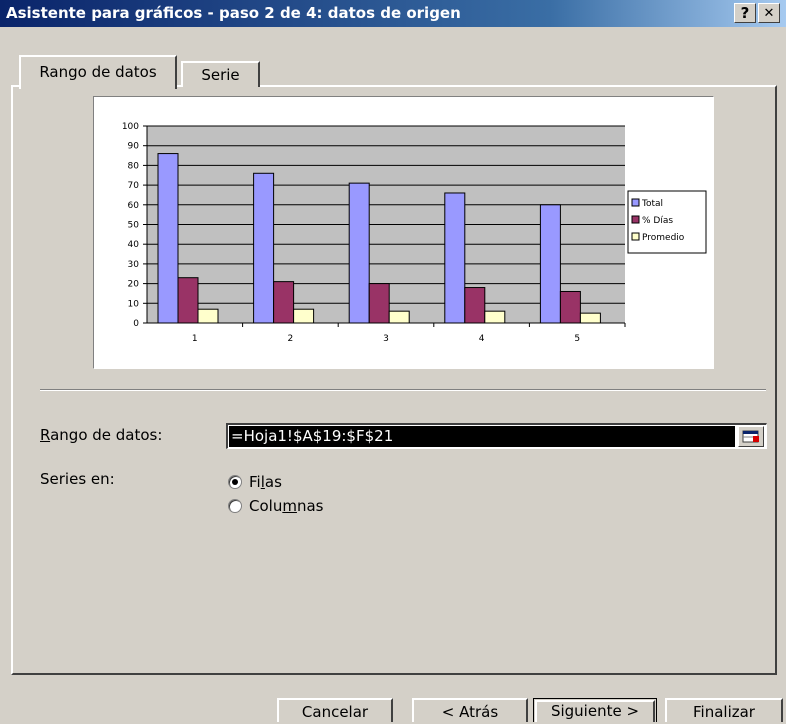 The image size is (786, 724). I want to click on y-tick-label: 80, so click(134, 166).